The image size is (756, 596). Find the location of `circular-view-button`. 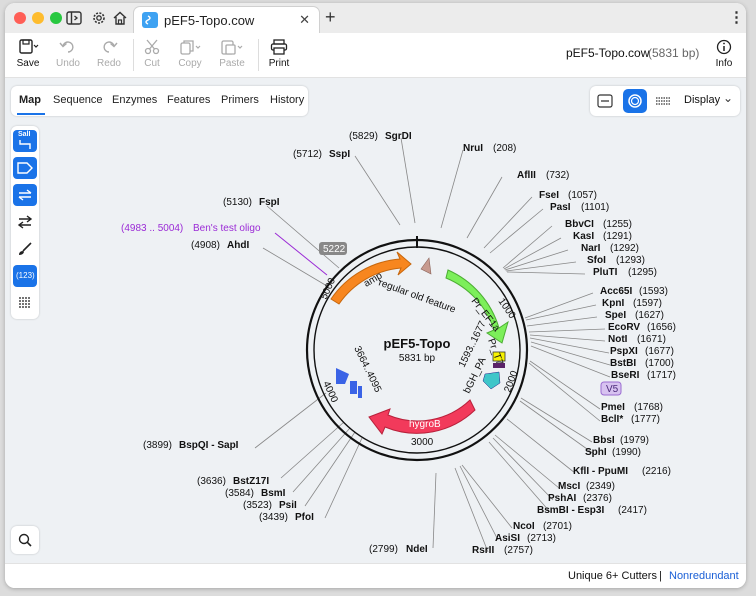

circular-view-button is located at coordinates (635, 101).